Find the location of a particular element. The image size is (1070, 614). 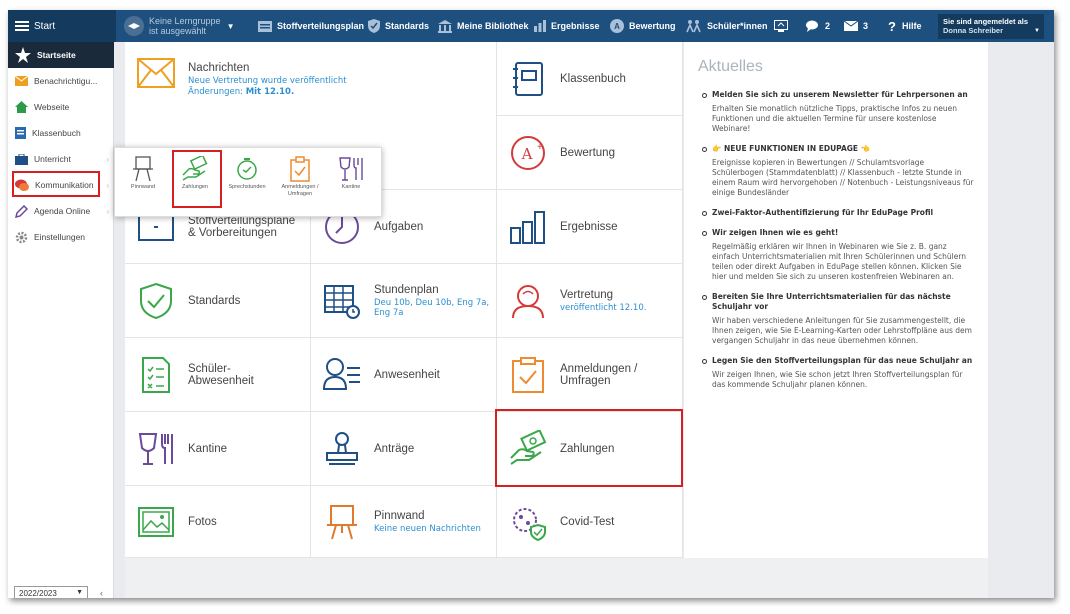

tile-title: Anwesenheit is located at coordinates (407, 374).